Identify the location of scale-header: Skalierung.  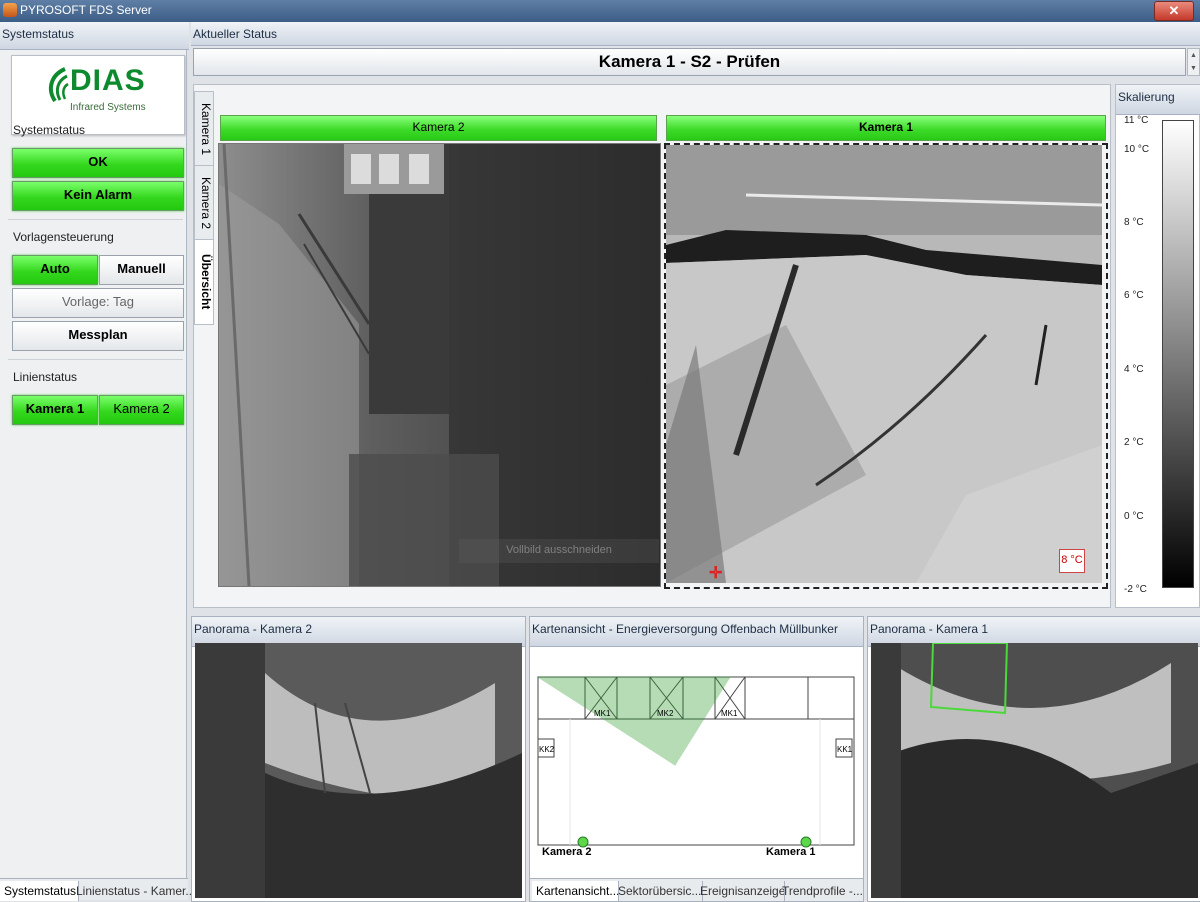
(1158, 100).